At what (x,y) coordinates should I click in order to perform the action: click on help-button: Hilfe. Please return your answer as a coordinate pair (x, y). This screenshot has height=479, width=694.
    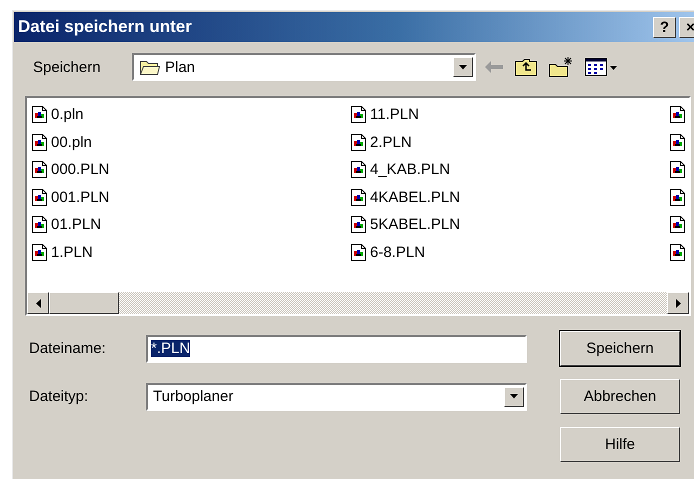
    Looking at the image, I should click on (620, 444).